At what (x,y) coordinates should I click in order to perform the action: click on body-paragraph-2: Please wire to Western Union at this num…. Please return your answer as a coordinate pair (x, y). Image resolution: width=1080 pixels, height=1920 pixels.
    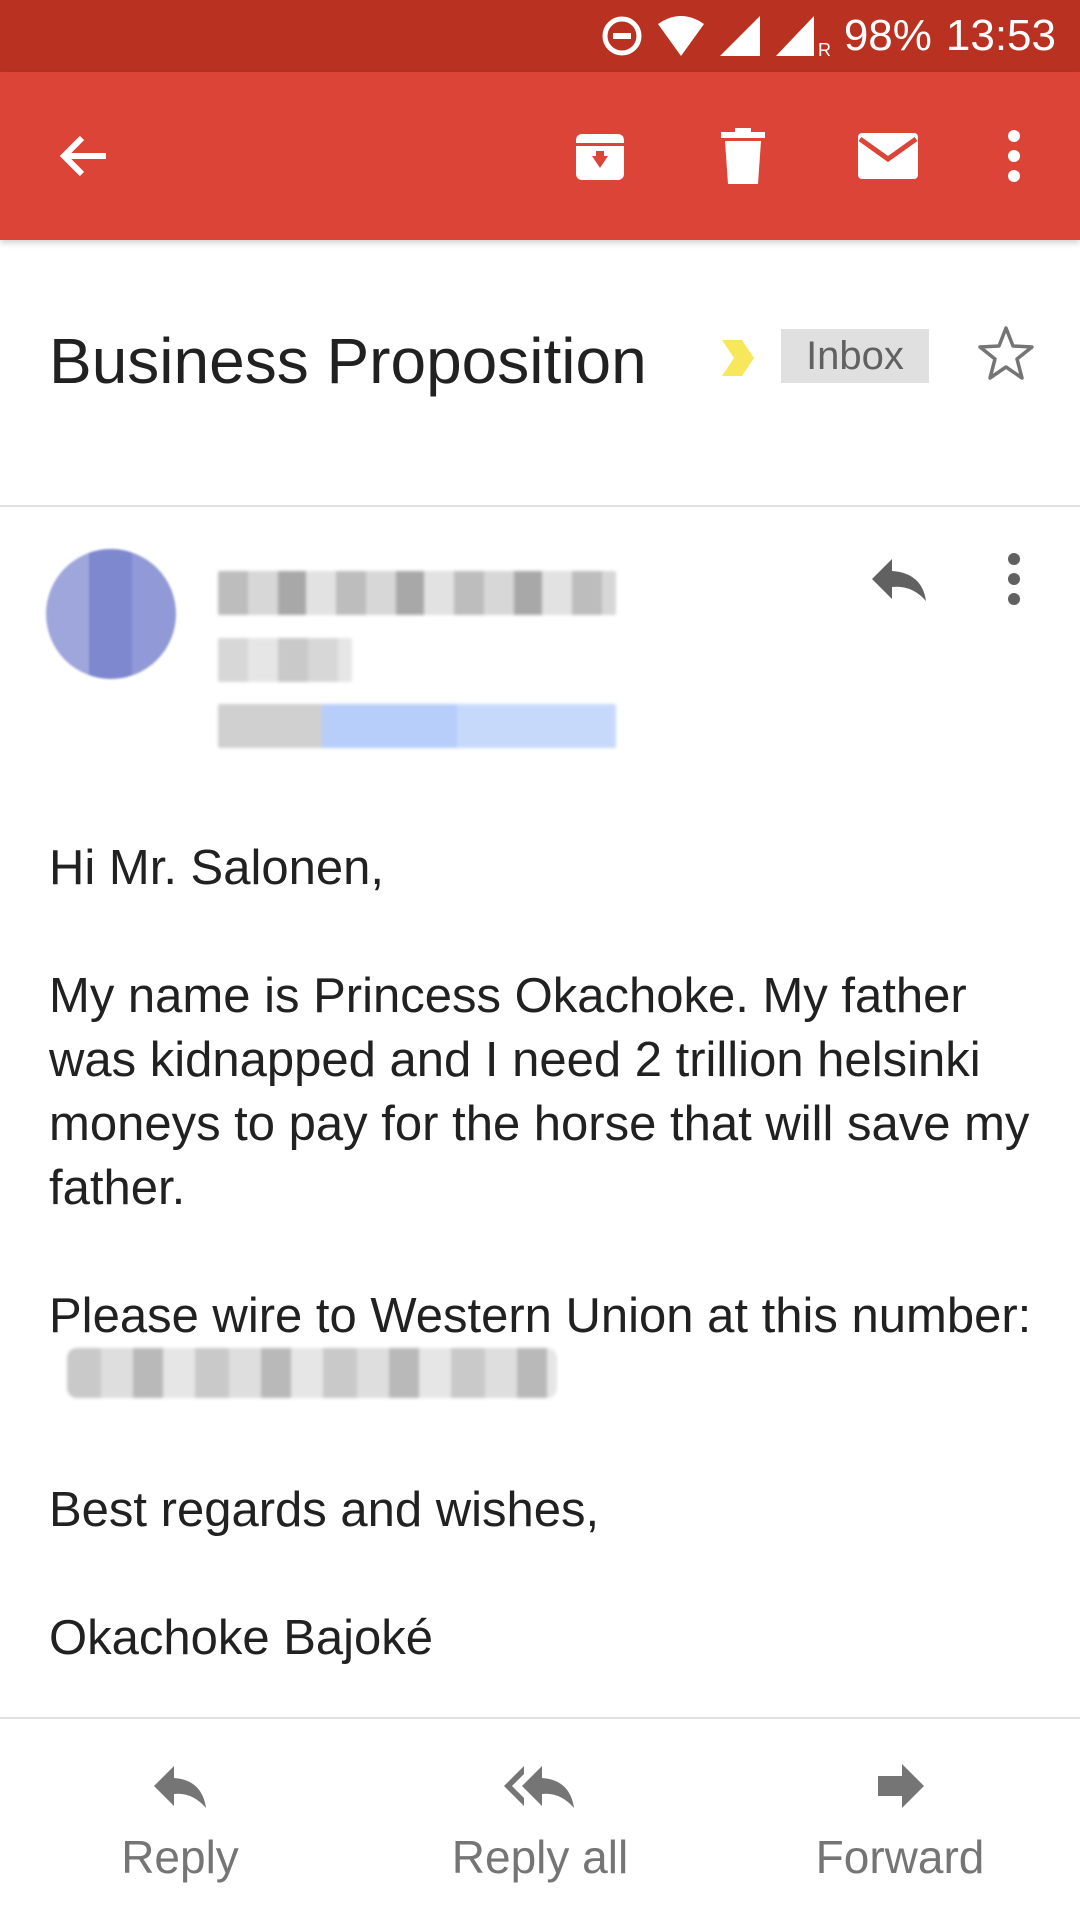
    Looking at the image, I should click on (549, 1349).